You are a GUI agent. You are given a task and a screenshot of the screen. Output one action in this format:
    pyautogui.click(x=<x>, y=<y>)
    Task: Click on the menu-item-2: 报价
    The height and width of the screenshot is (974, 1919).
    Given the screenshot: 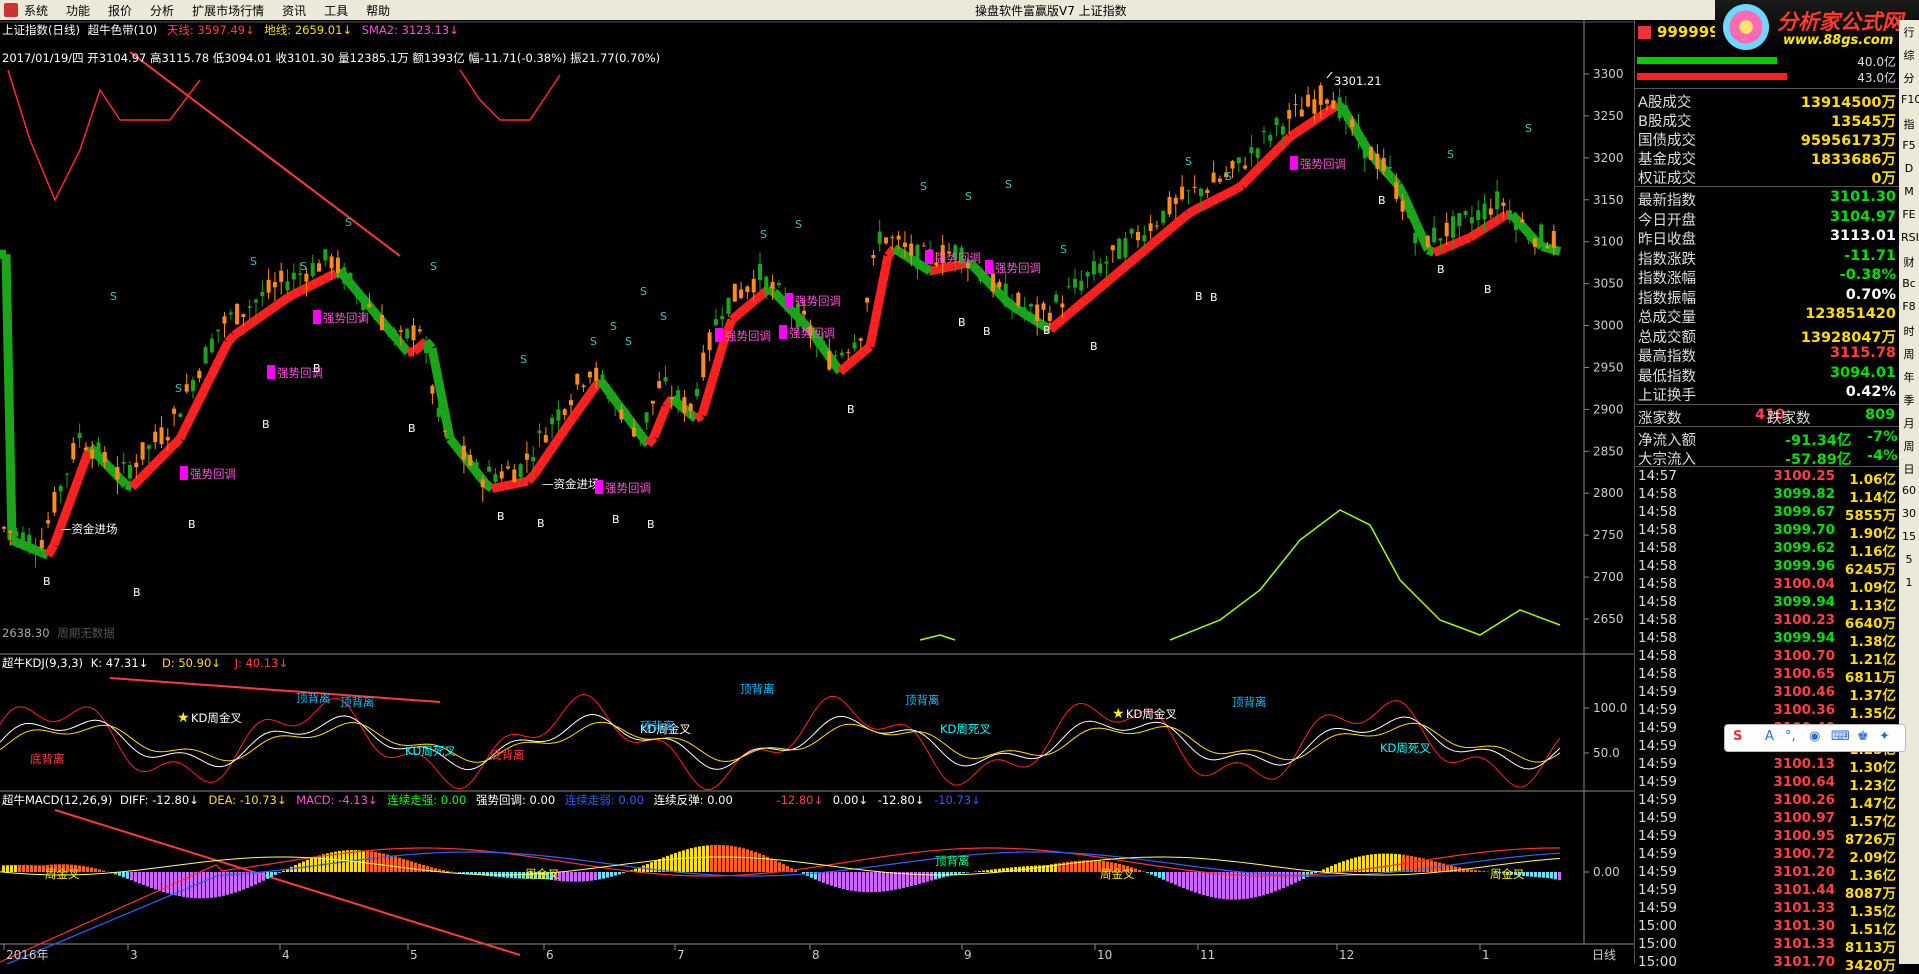 What is the action you would take?
    pyautogui.click(x=120, y=10)
    